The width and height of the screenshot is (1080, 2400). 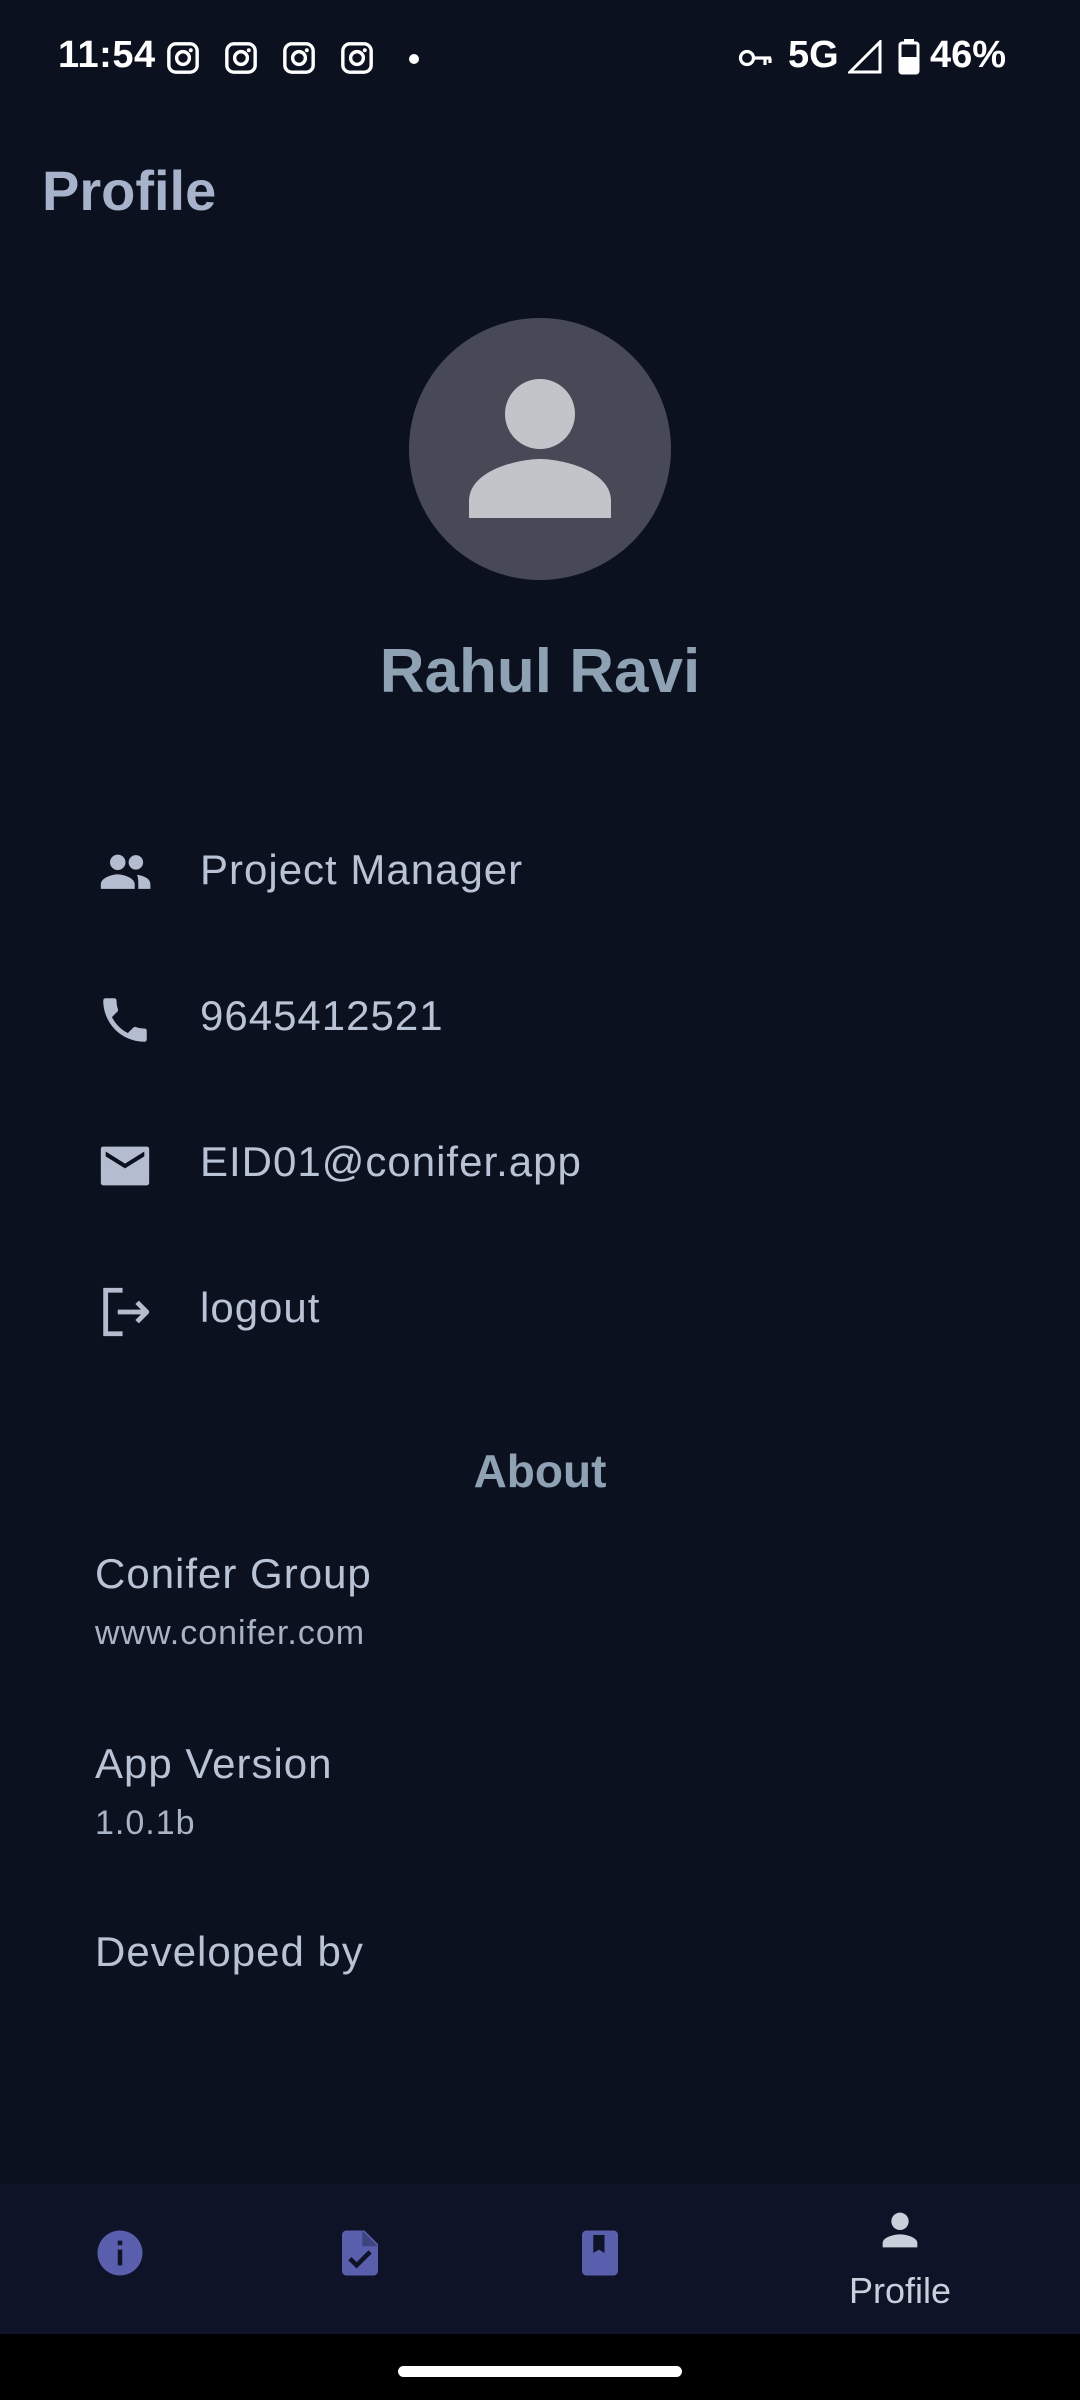 I want to click on nav-item-profile: Profile, so click(x=900, y=2259).